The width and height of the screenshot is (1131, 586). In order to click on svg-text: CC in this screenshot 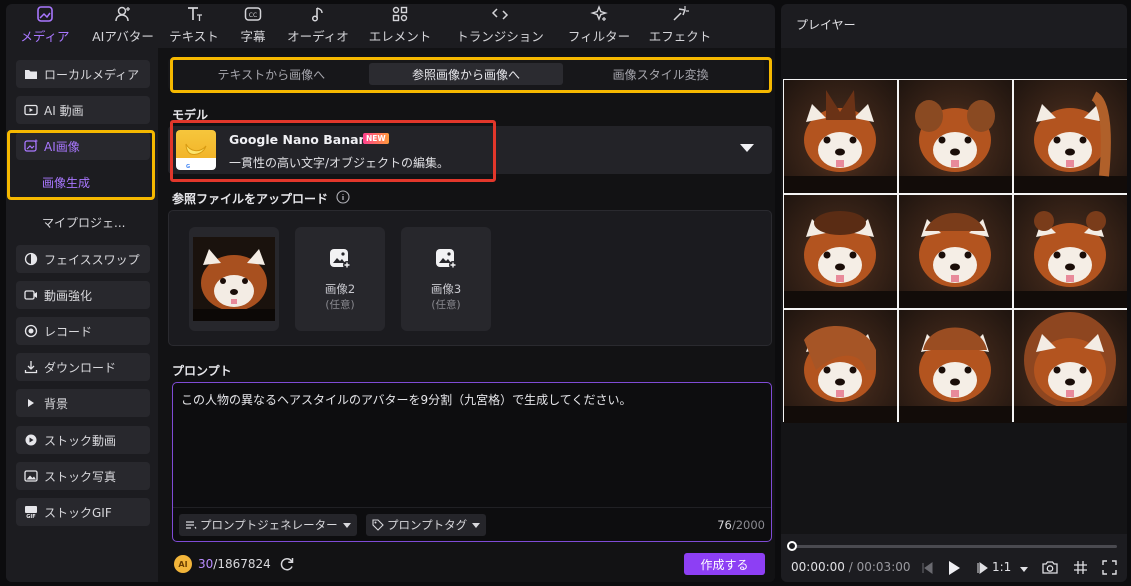, I will do `click(253, 15)`.